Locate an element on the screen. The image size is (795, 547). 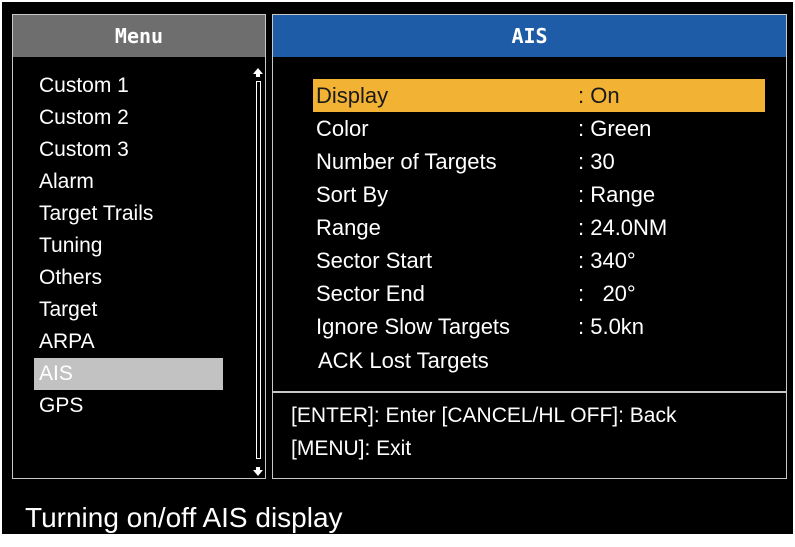
setting-number-of-targets: Number of Targets : 30 is located at coordinates (530, 161).